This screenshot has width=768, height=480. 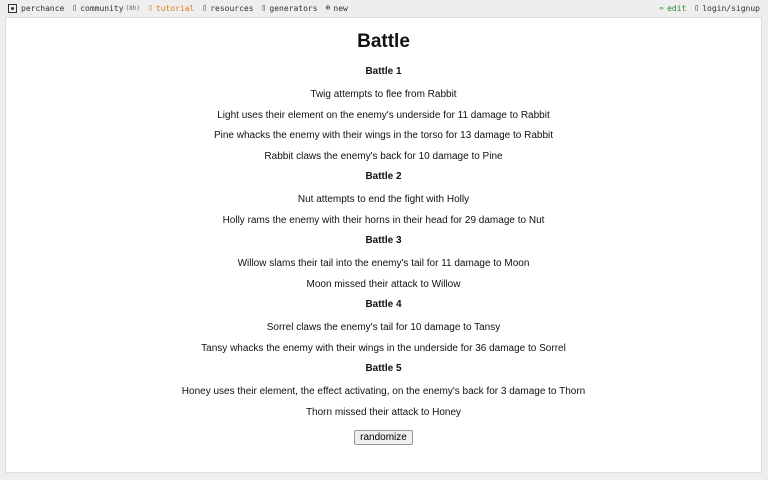 I want to click on nav-login: ▯ login/signup, so click(x=727, y=8).